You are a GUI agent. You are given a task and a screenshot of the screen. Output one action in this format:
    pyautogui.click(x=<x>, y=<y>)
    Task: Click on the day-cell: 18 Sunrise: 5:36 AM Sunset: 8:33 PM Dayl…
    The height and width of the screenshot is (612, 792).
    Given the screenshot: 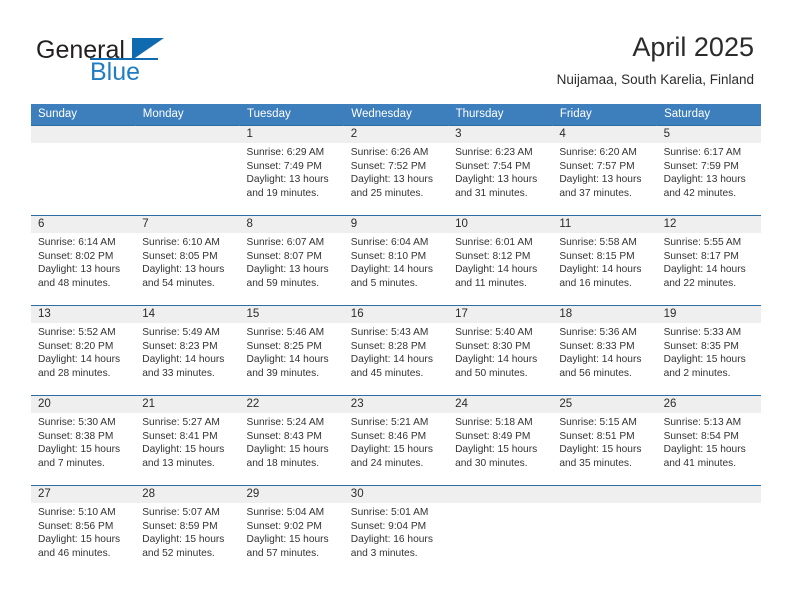 What is the action you would take?
    pyautogui.click(x=604, y=350)
    